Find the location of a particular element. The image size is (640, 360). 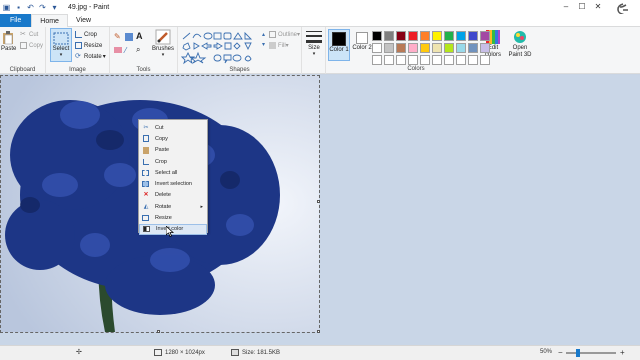

save-icon: ▪ is located at coordinates (18, 7).